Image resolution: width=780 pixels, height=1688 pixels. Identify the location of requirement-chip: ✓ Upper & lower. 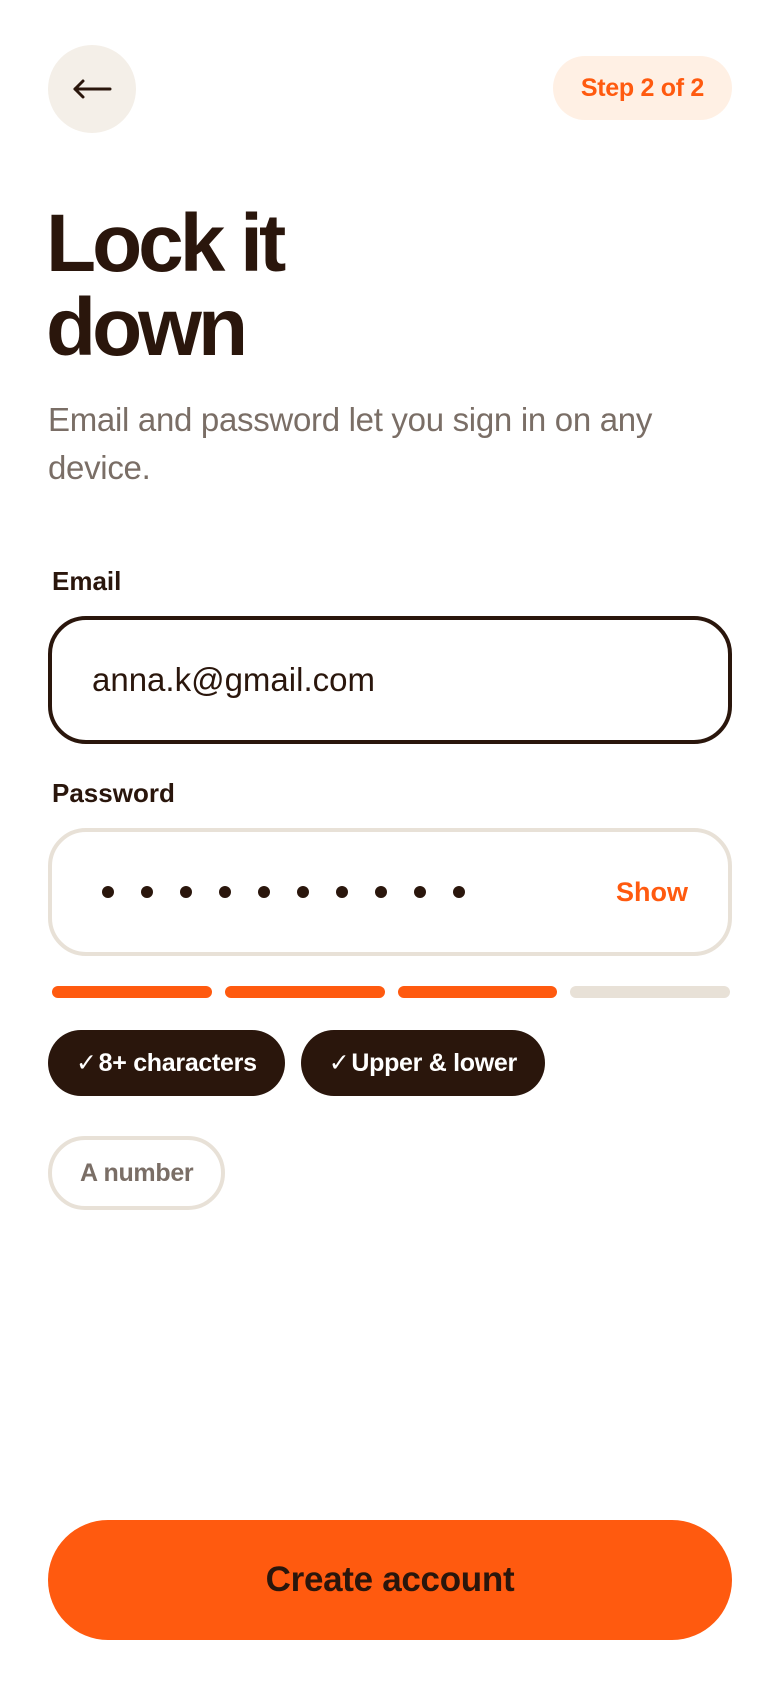
(422, 1063).